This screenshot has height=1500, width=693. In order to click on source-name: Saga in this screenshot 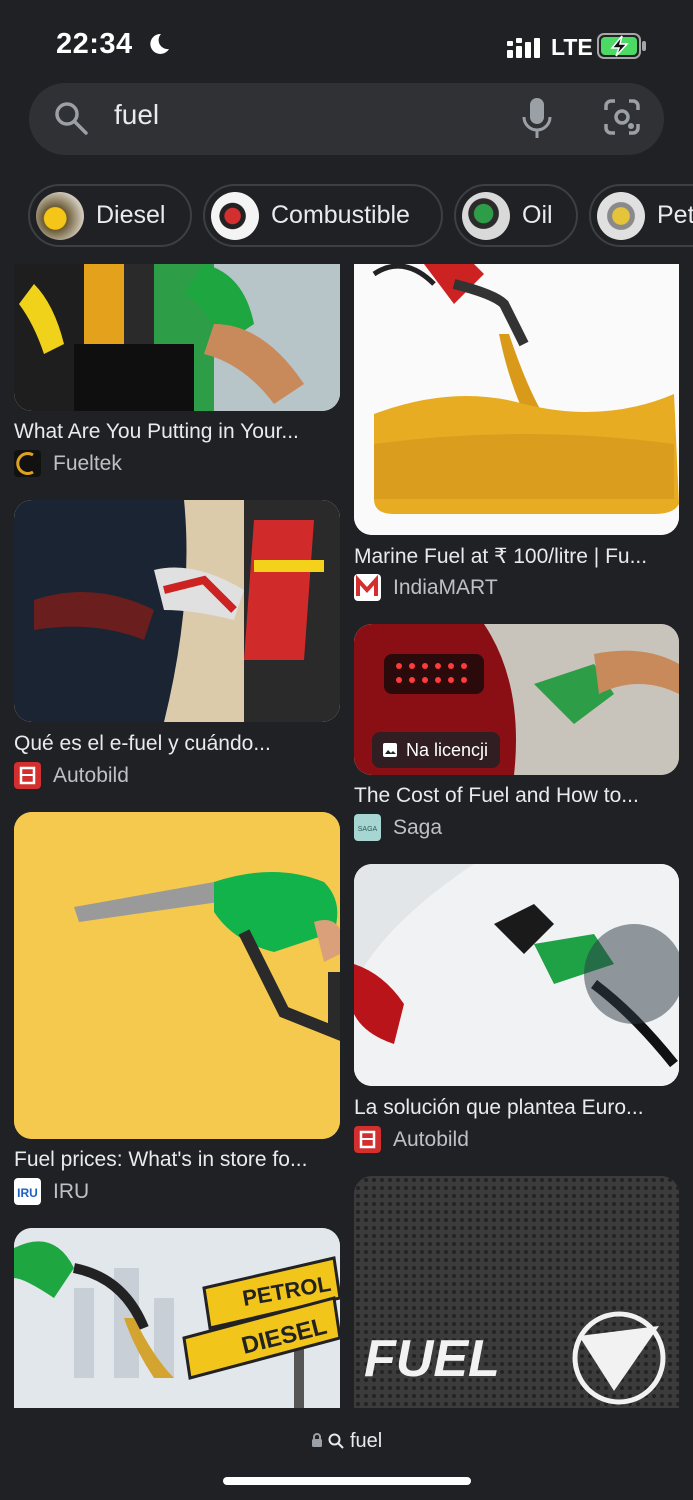, I will do `click(418, 827)`.